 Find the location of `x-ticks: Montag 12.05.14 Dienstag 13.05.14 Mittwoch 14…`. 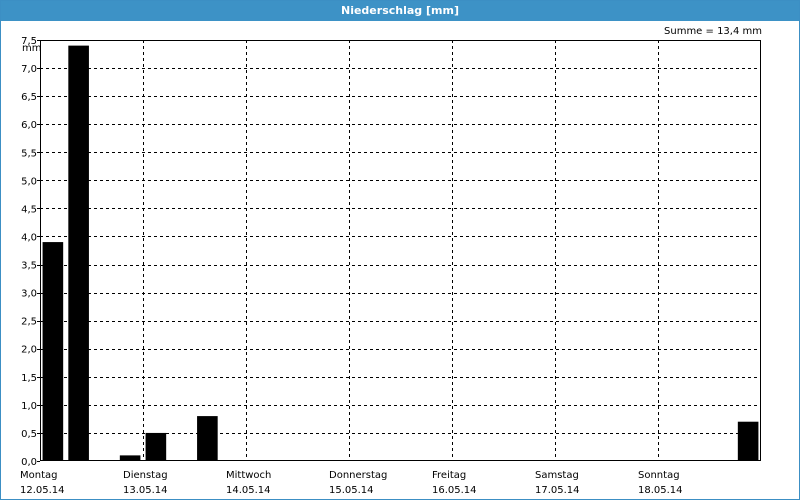

x-ticks: Montag 12.05.14 Dienstag 13.05.14 Mittwoch 14… is located at coordinates (351, 483).